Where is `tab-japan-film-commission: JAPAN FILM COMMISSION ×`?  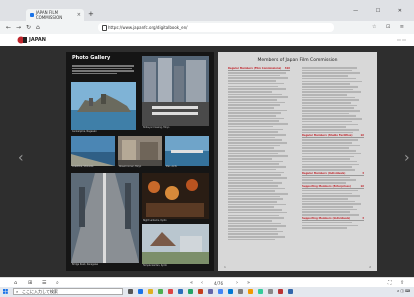
tab-japan-film-commission: JAPAN FILM COMMISSION × is located at coordinates (55, 15).